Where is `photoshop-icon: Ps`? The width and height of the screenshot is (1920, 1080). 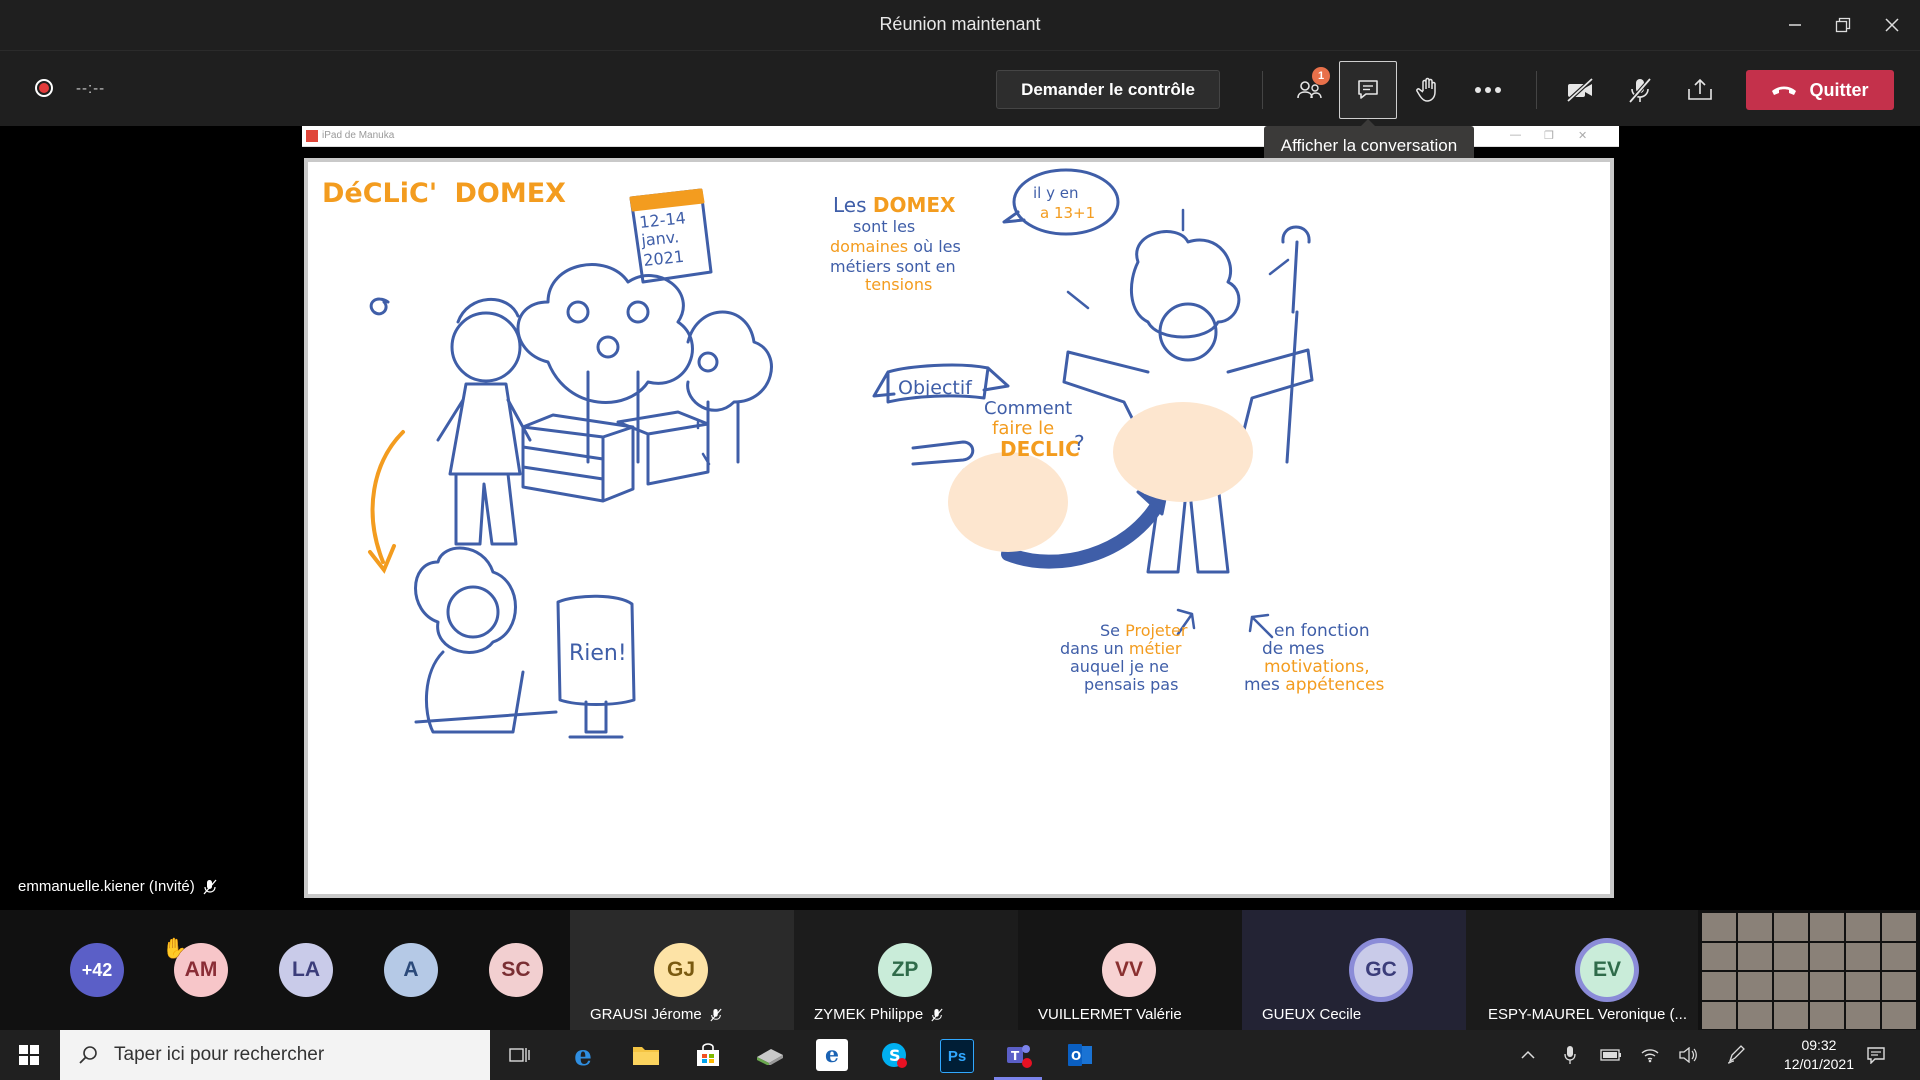 photoshop-icon: Ps is located at coordinates (957, 1056).